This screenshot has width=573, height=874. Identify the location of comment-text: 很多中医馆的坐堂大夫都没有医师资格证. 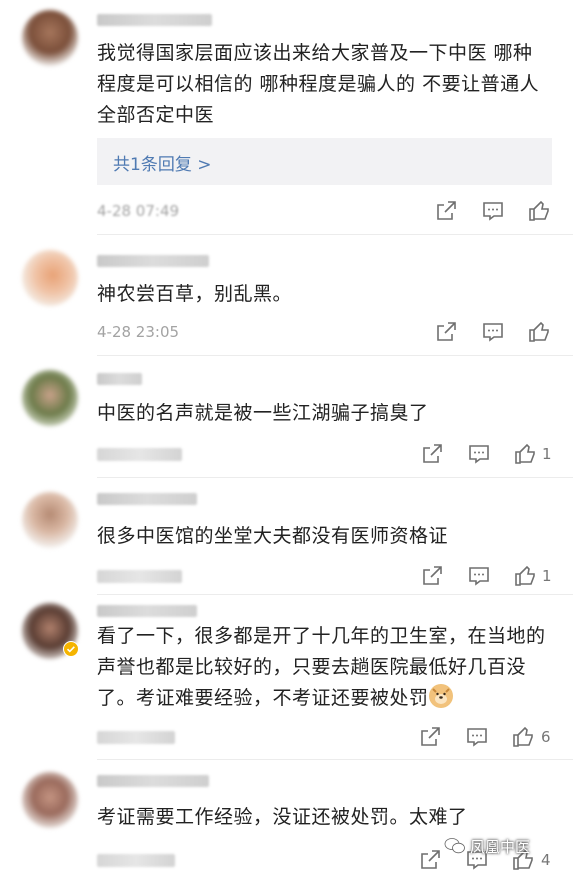
(273, 536).